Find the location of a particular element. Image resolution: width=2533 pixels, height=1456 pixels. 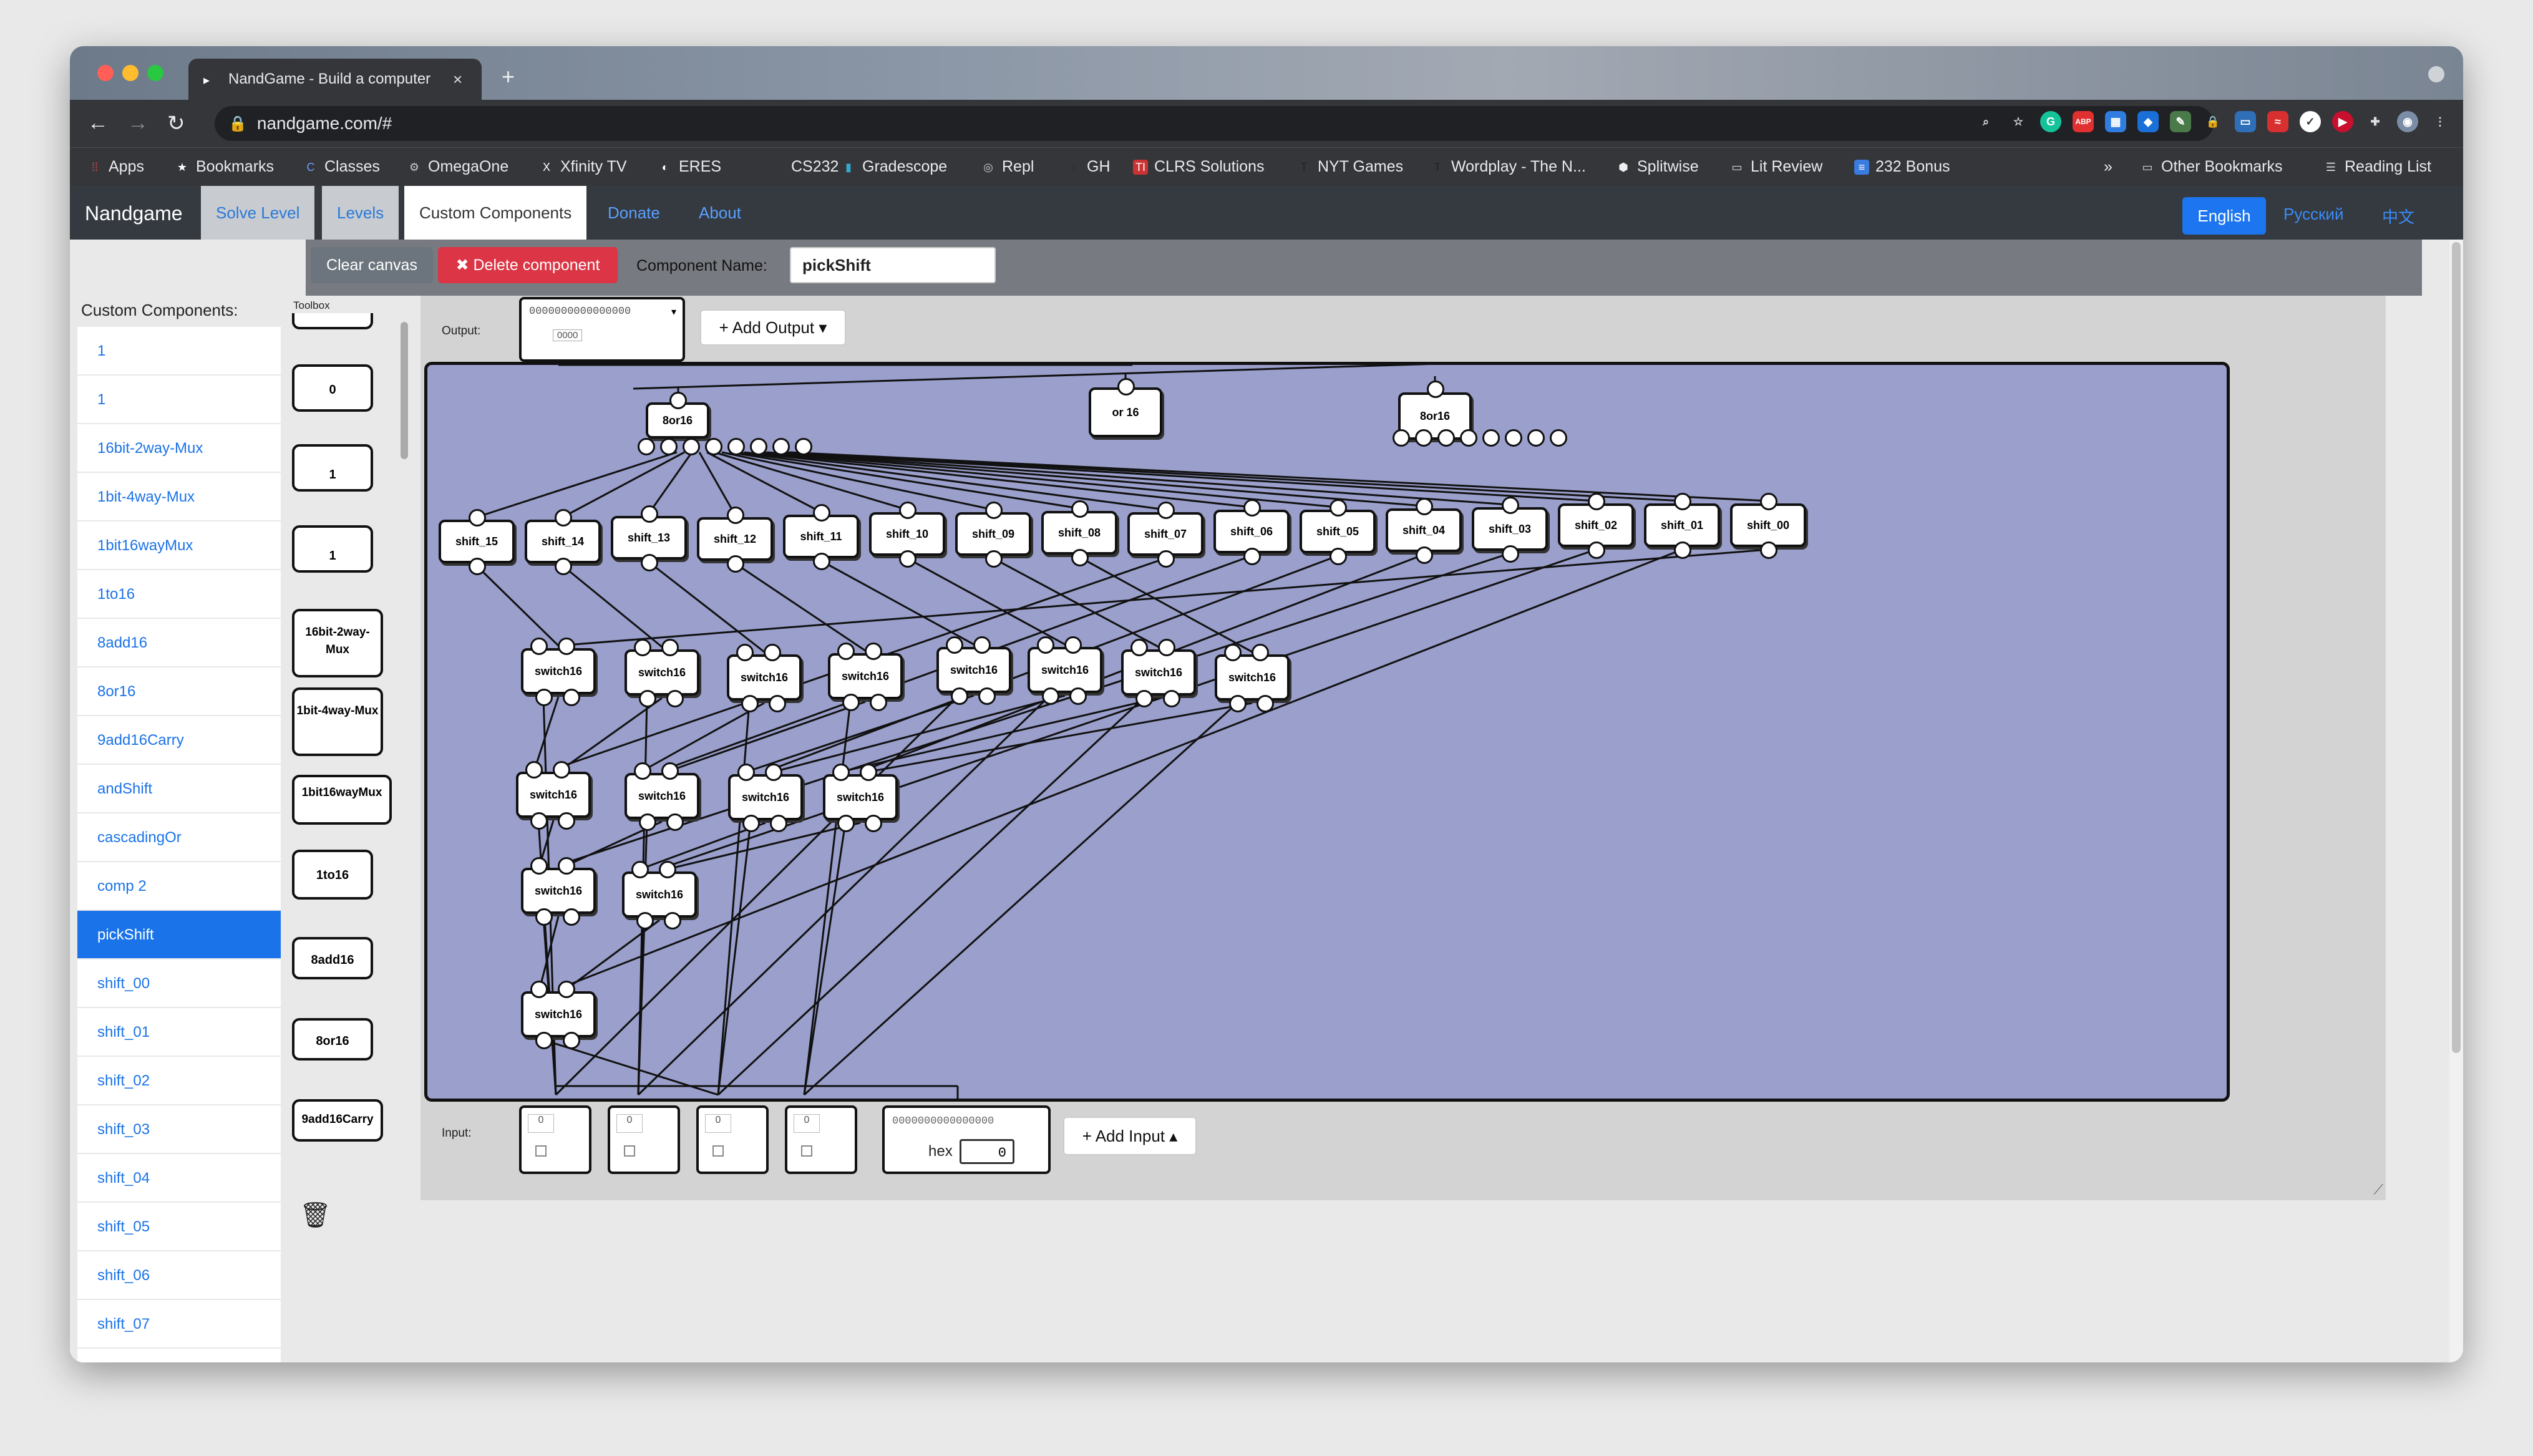

custom-component-item: 1bit-4way-Mux is located at coordinates (179, 498).